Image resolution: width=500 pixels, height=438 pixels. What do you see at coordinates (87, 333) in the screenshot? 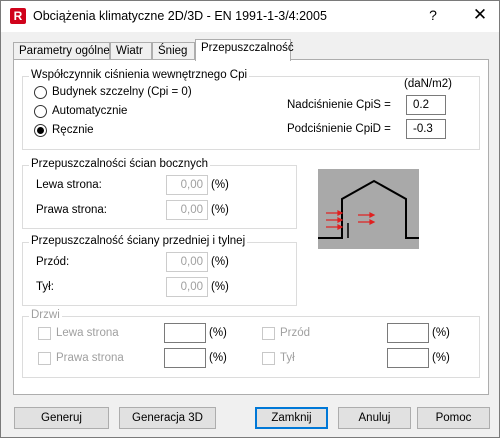
I see `door-left-label: Lewa strona` at bounding box center [87, 333].